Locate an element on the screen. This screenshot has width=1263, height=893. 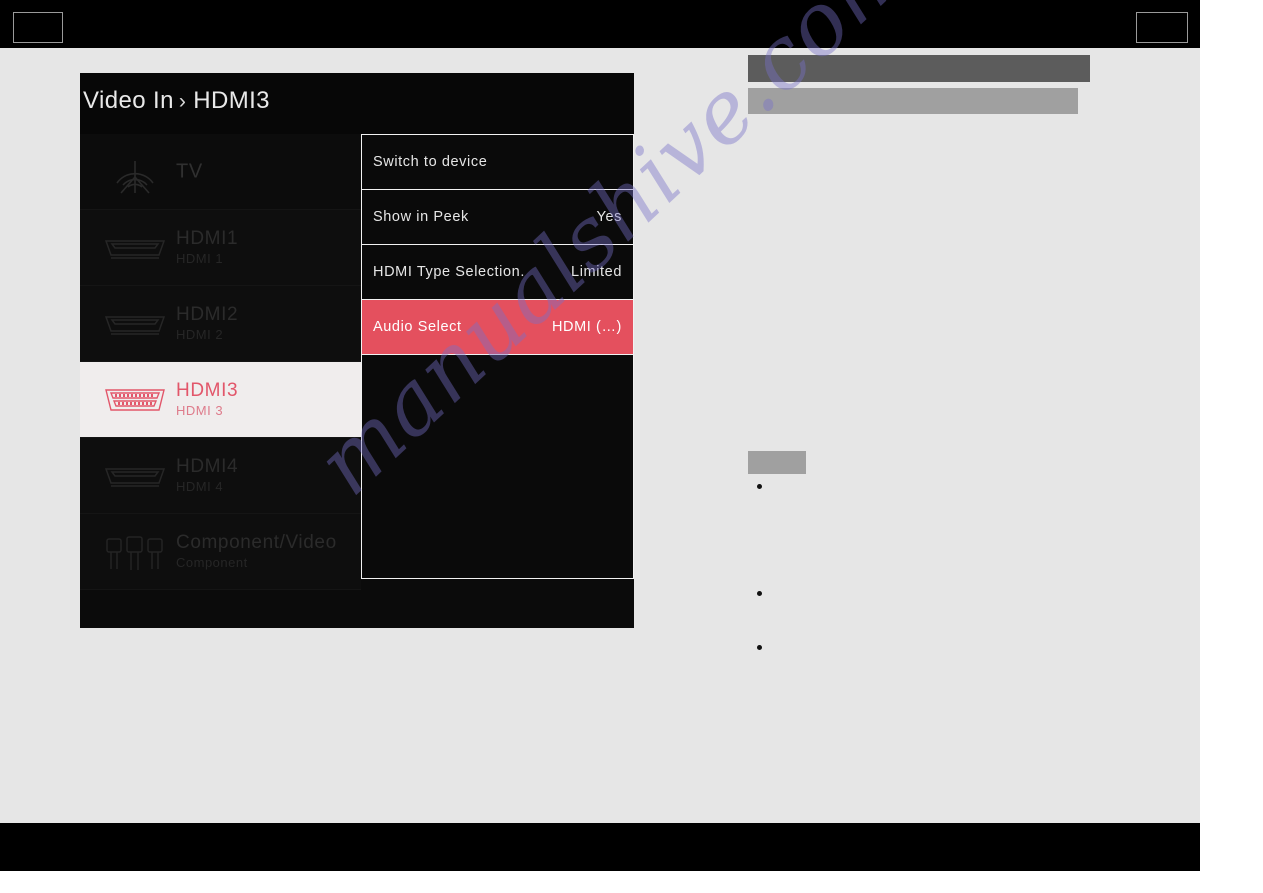
source-item-sublabel: Component is located at coordinates (212, 563).